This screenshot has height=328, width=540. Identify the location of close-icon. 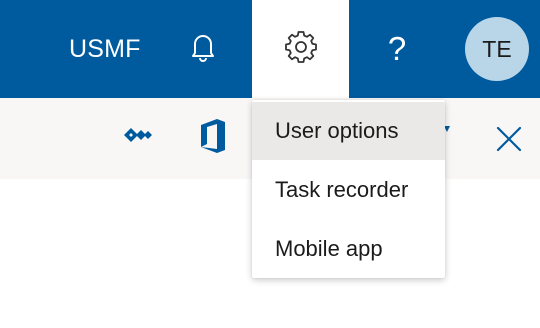
(509, 141).